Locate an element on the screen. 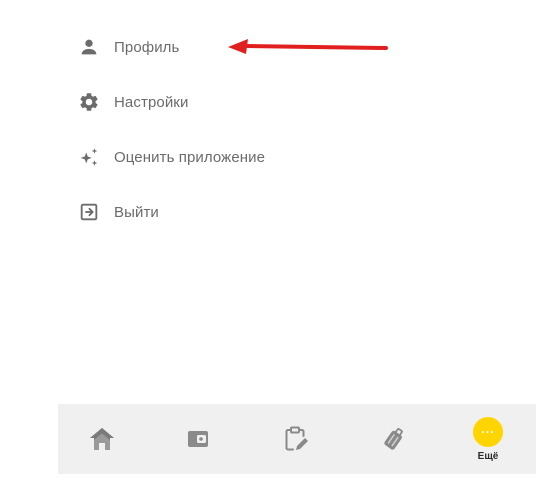 Image resolution: width=560 pixels, height=484 pixels. nav-wallet is located at coordinates (198, 439).